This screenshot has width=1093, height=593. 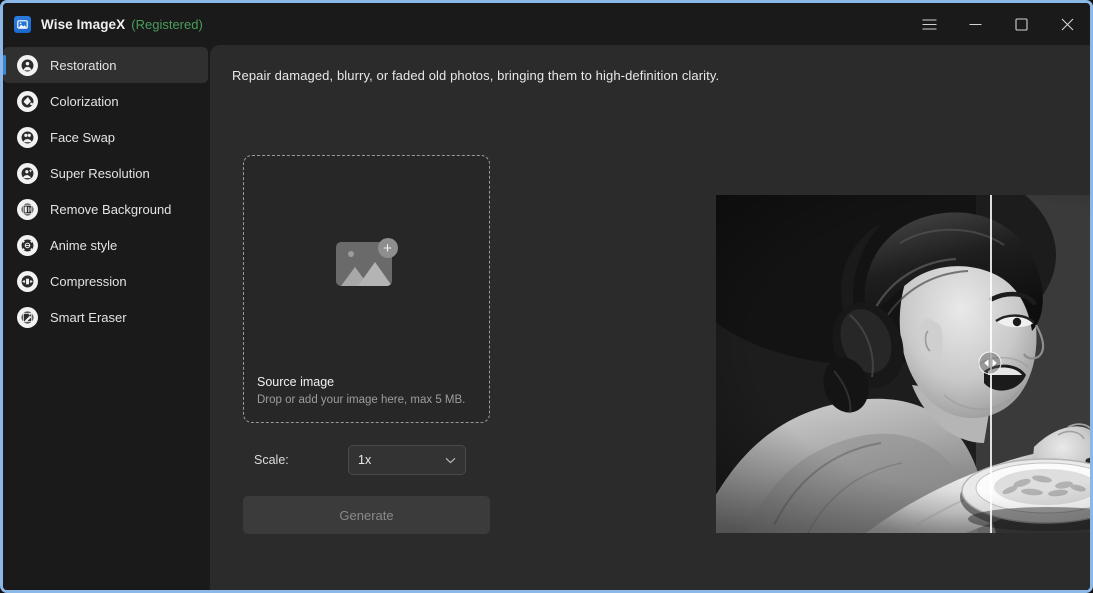 I want to click on sidebar-item-label: Super Resolution, so click(x=100, y=173).